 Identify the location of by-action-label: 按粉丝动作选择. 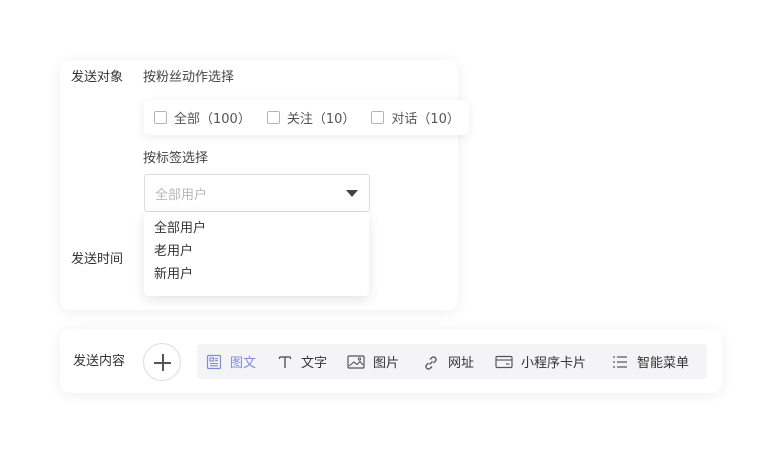
(189, 77).